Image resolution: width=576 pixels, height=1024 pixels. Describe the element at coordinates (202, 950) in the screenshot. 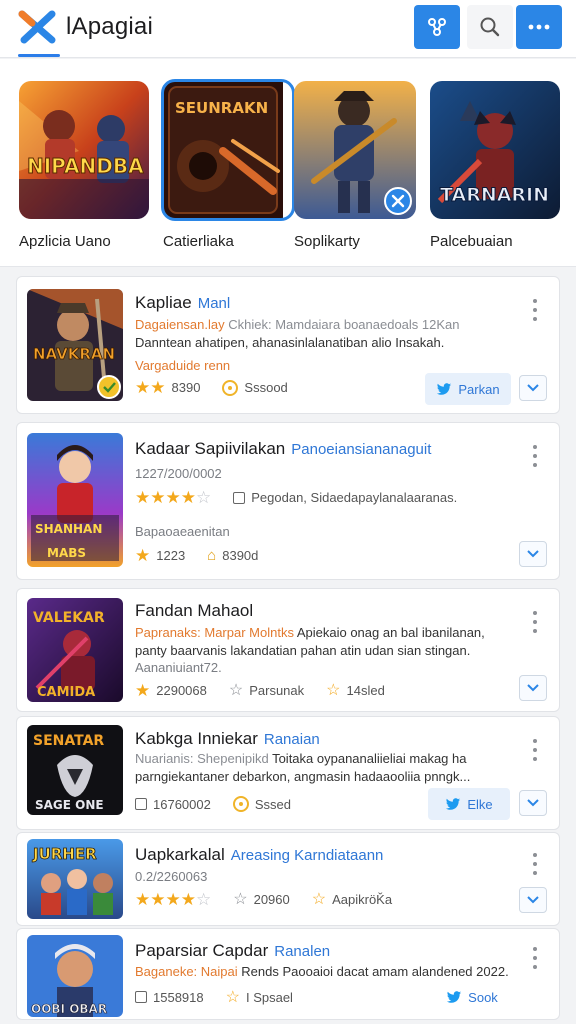

I see `title-text: Paparsiar Capdar` at that location.